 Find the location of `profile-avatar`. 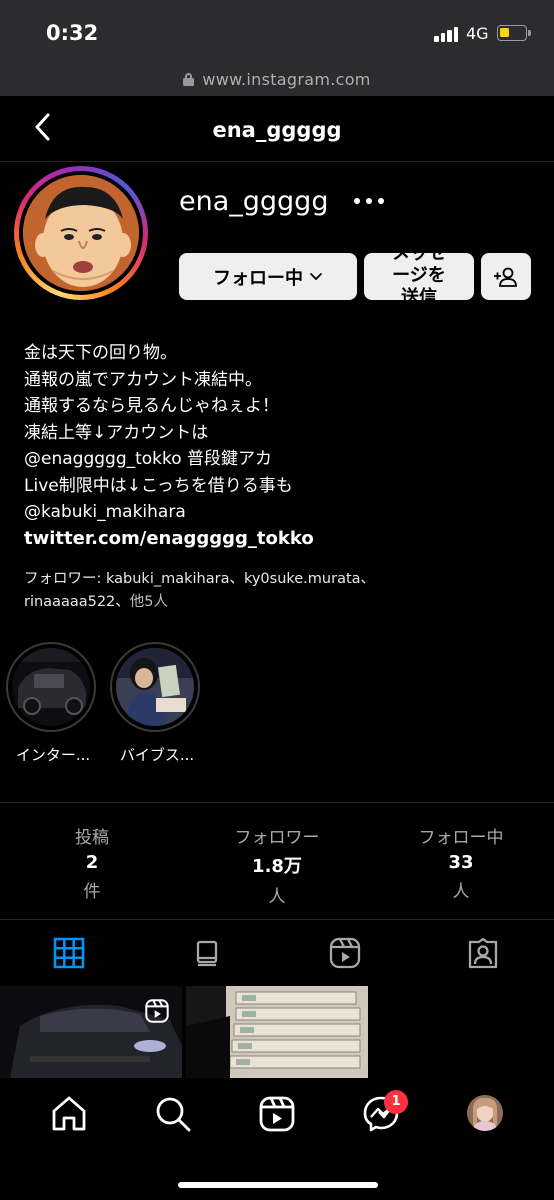

profile-avatar is located at coordinates (485, 1113).